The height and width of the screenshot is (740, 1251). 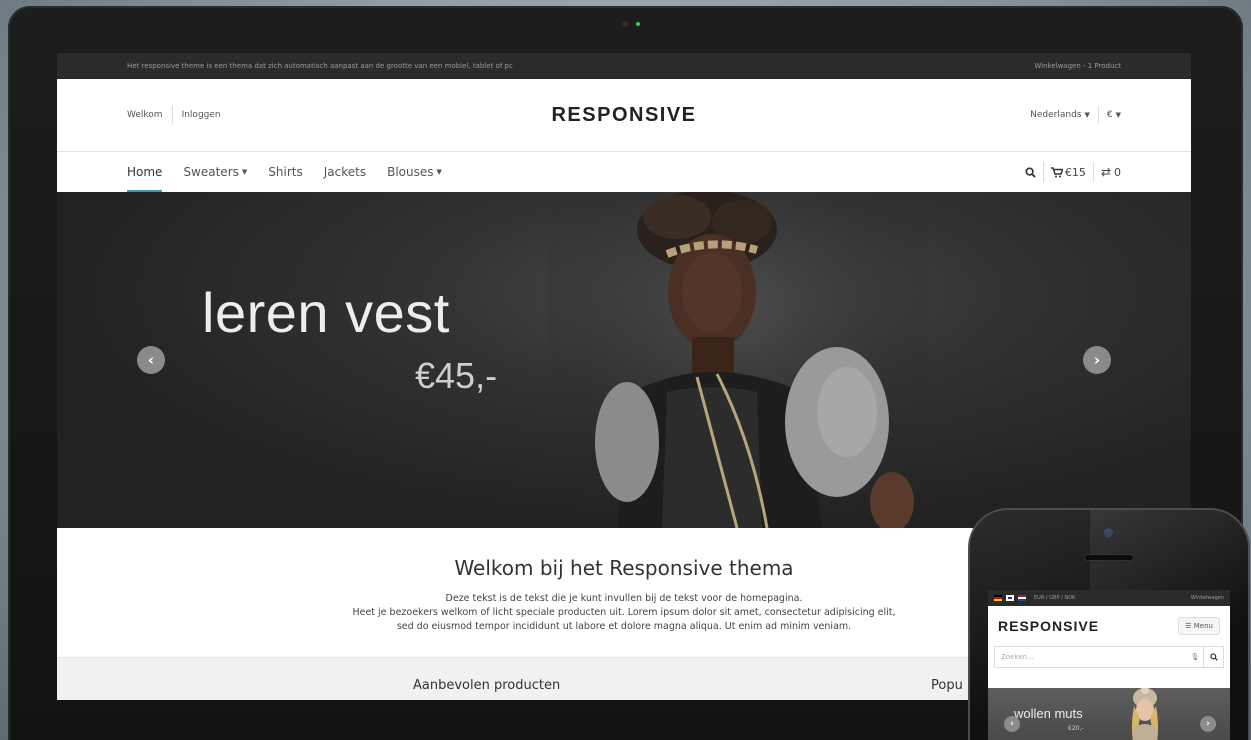 What do you see at coordinates (1109, 598) in the screenshot?
I see `mobile-info-bar: EUR / GBP / NOK Winkelwagen` at bounding box center [1109, 598].